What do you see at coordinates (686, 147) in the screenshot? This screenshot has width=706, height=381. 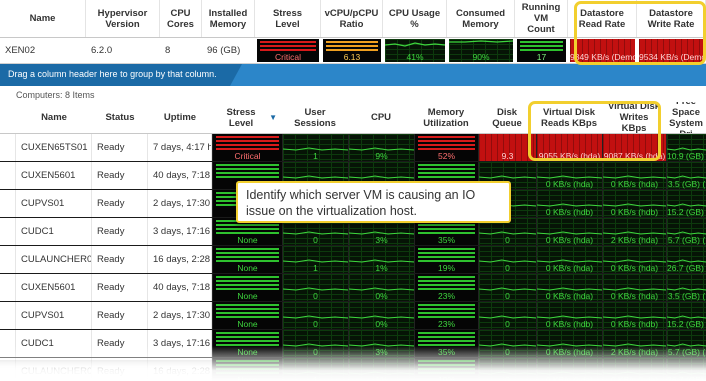 I see `vm-free-space-meter: 10.9 (GB) (` at bounding box center [686, 147].